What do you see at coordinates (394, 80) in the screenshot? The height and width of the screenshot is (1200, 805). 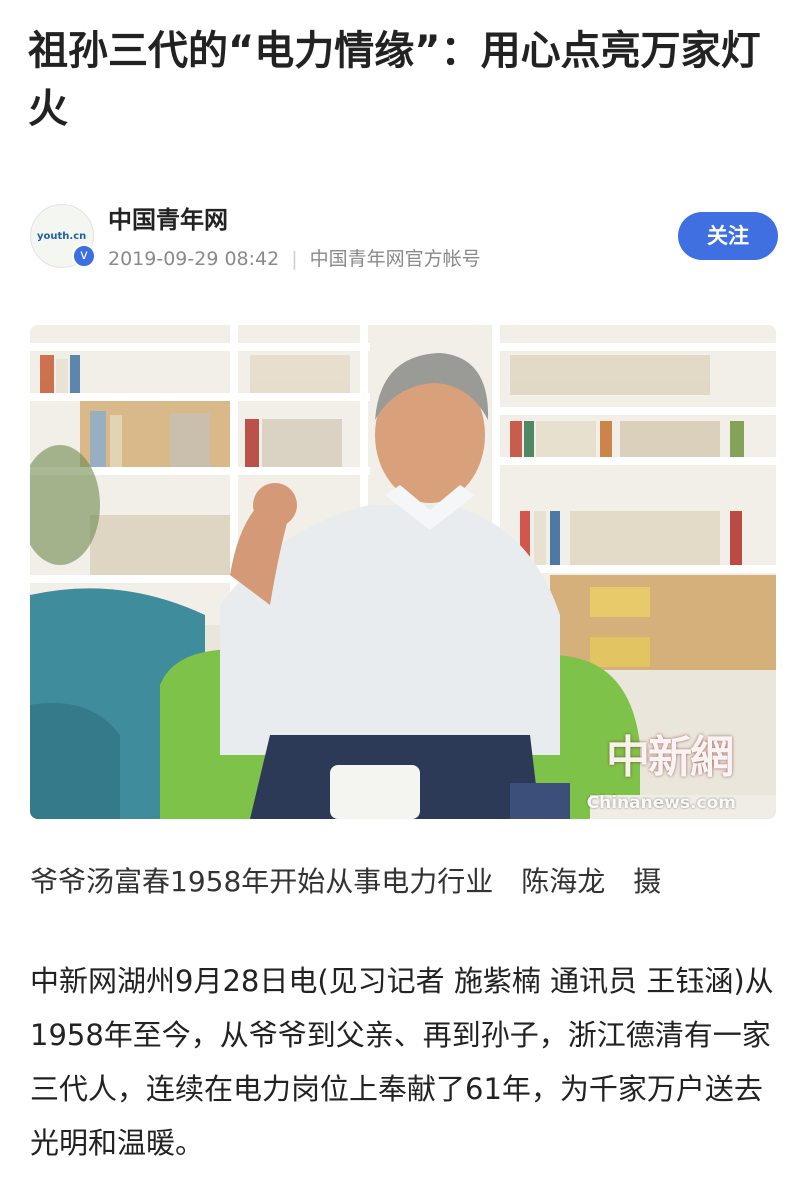 I see `article-title: 祖孙三代的“电力情缘”：用心点亮万家灯火` at bounding box center [394, 80].